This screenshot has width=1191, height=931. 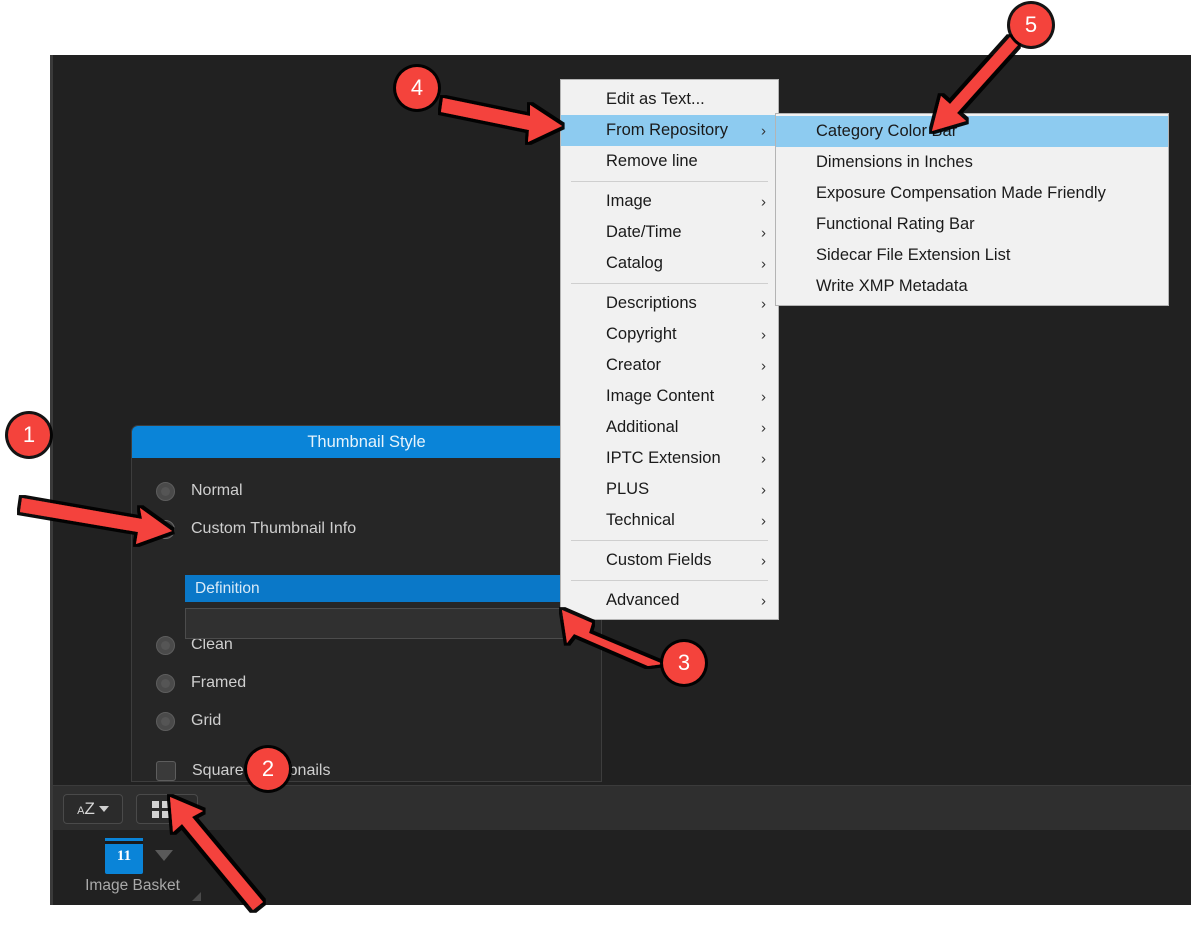 I want to click on menu-item-copyright: Copyright ›, so click(x=669, y=334).